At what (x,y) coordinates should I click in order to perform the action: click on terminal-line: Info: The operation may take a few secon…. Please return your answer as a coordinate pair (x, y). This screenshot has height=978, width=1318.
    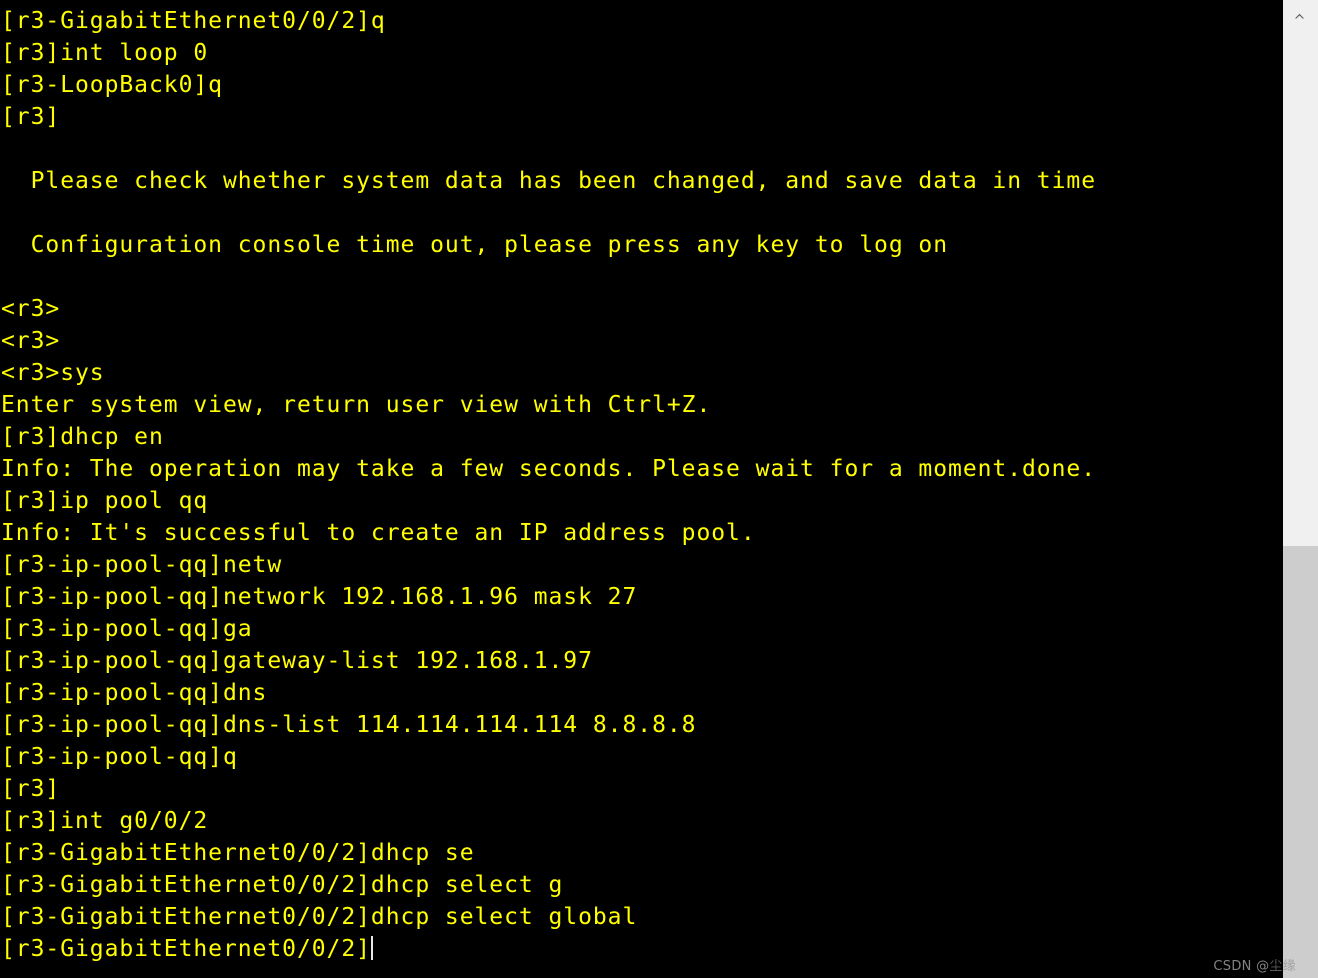
    Looking at the image, I should click on (548, 469).